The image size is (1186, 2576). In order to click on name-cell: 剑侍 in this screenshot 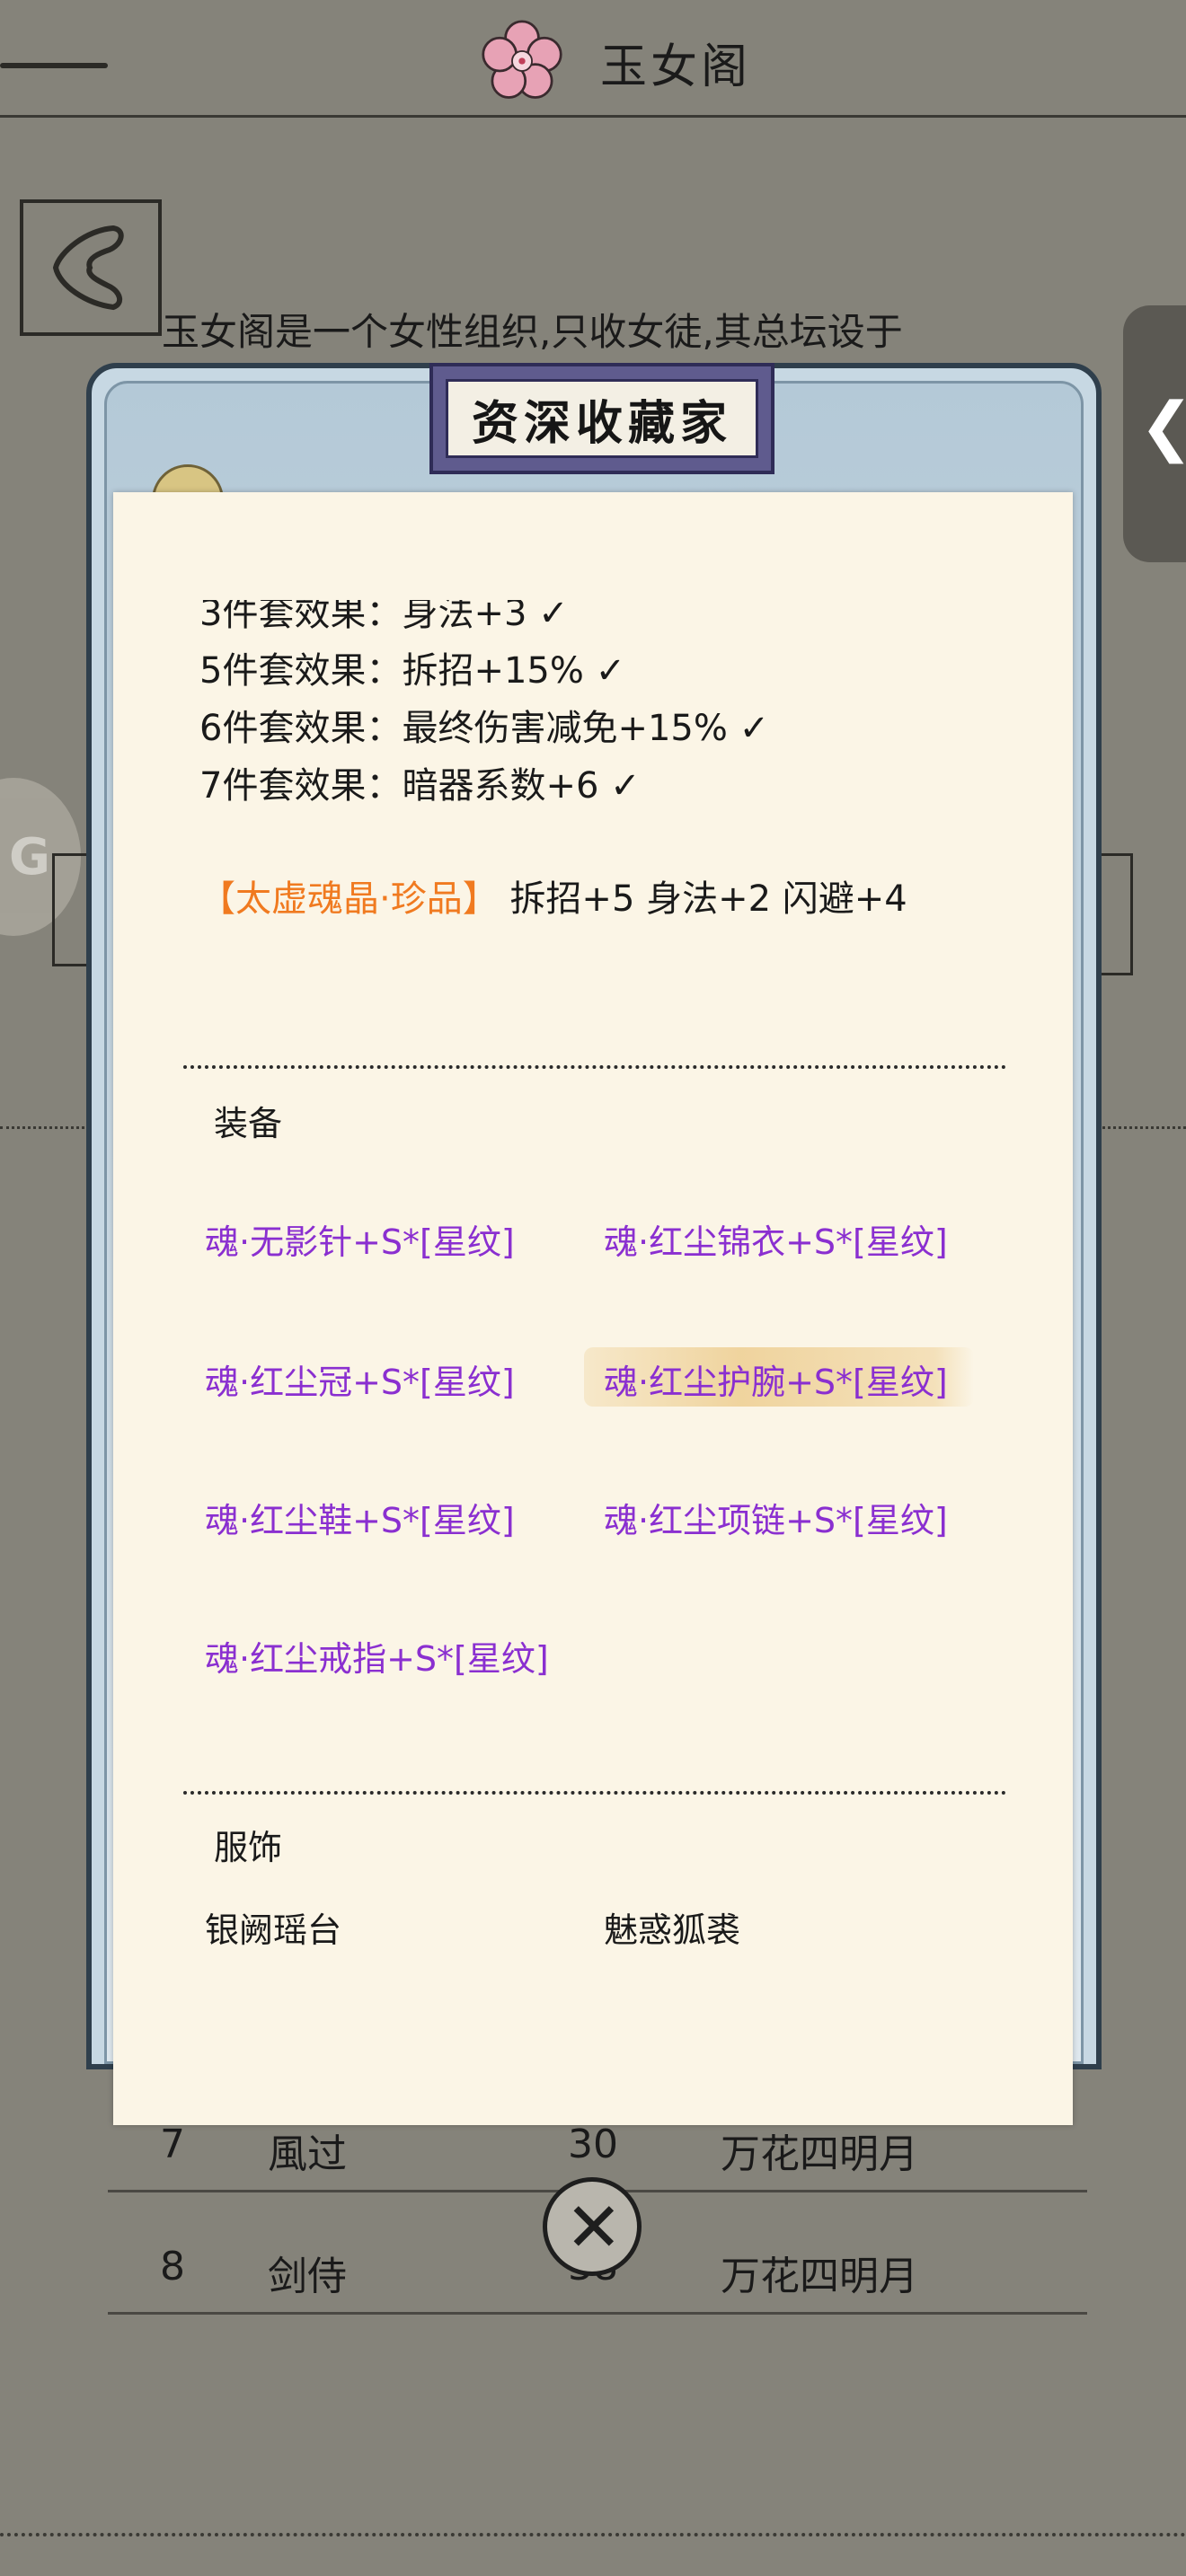, I will do `click(307, 2276)`.